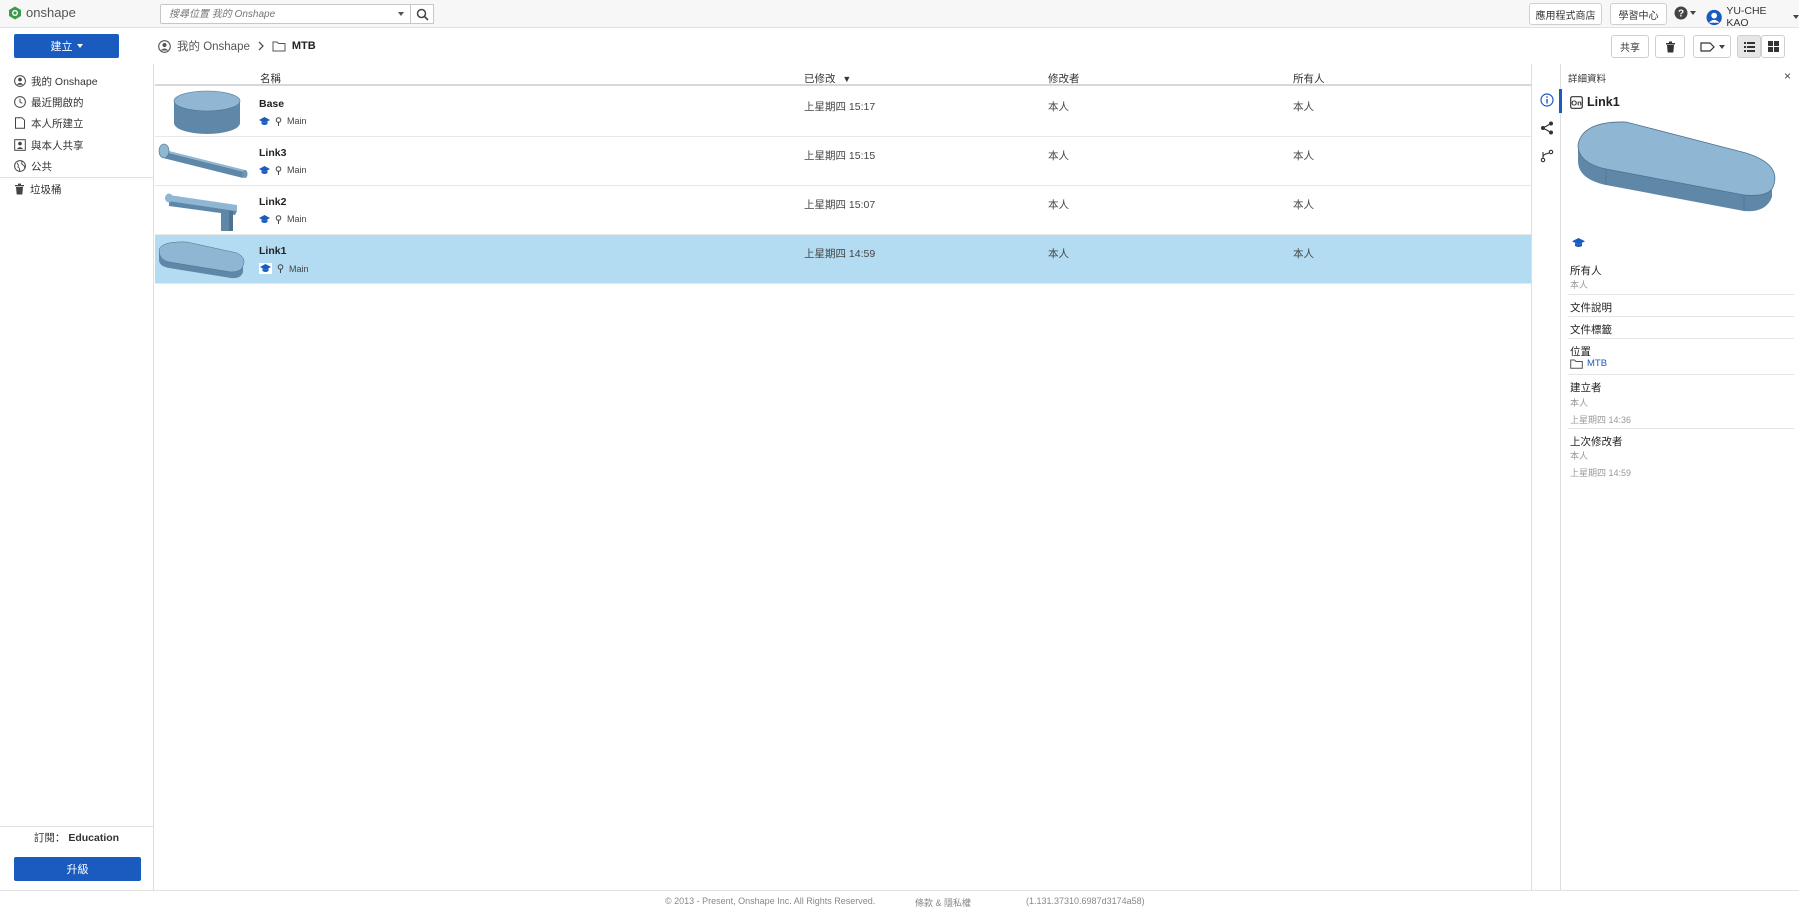 Image resolution: width=1799 pixels, height=910 pixels. I want to click on tags-label: 文件標籤, so click(1591, 329).